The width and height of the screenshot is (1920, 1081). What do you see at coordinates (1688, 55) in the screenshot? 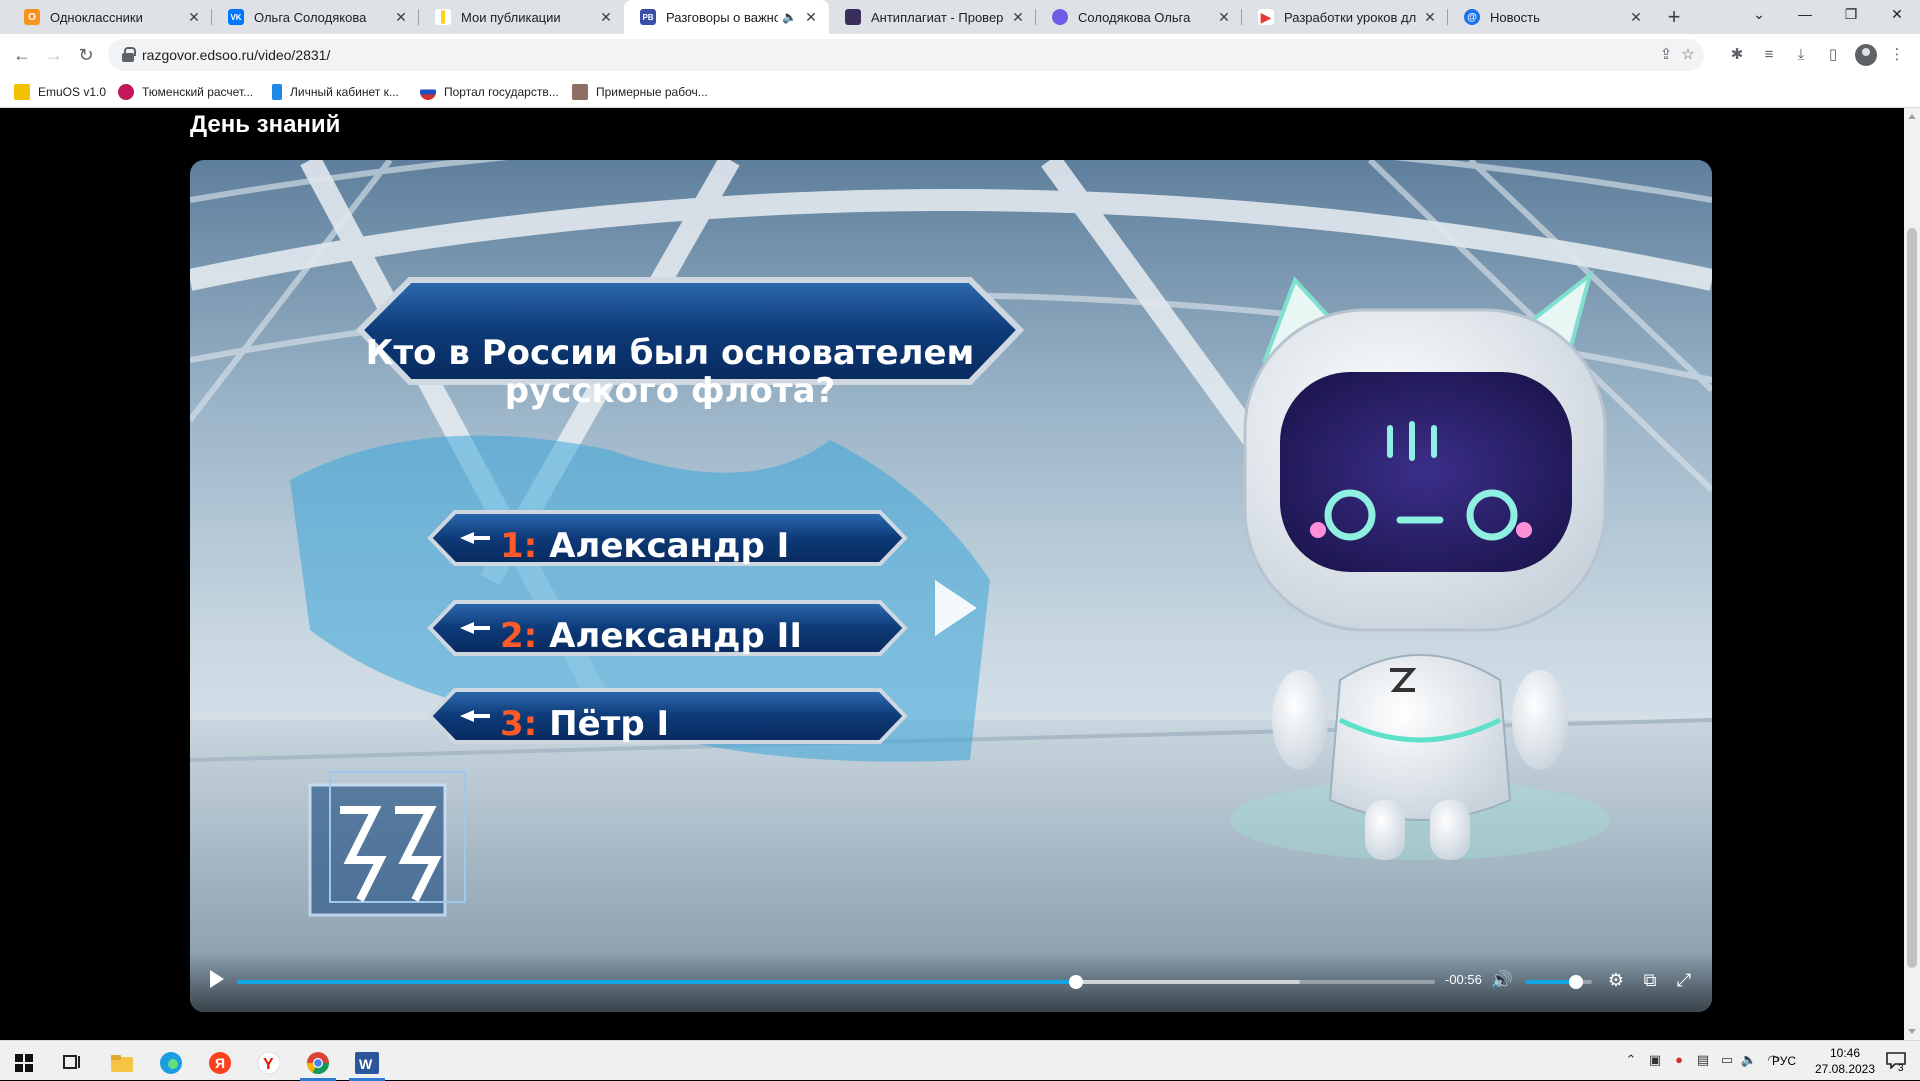
I see `bookmark-star-icon: ☆` at bounding box center [1688, 55].